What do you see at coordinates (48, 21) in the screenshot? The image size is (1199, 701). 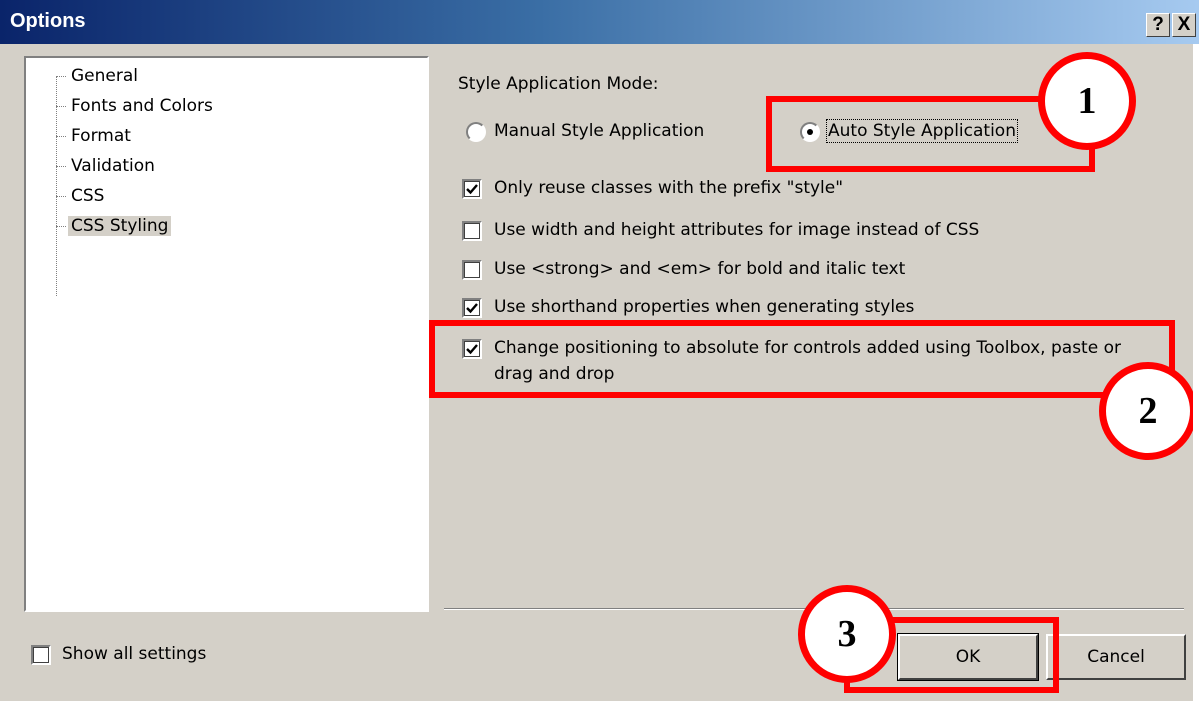 I see `window-title: Options` at bounding box center [48, 21].